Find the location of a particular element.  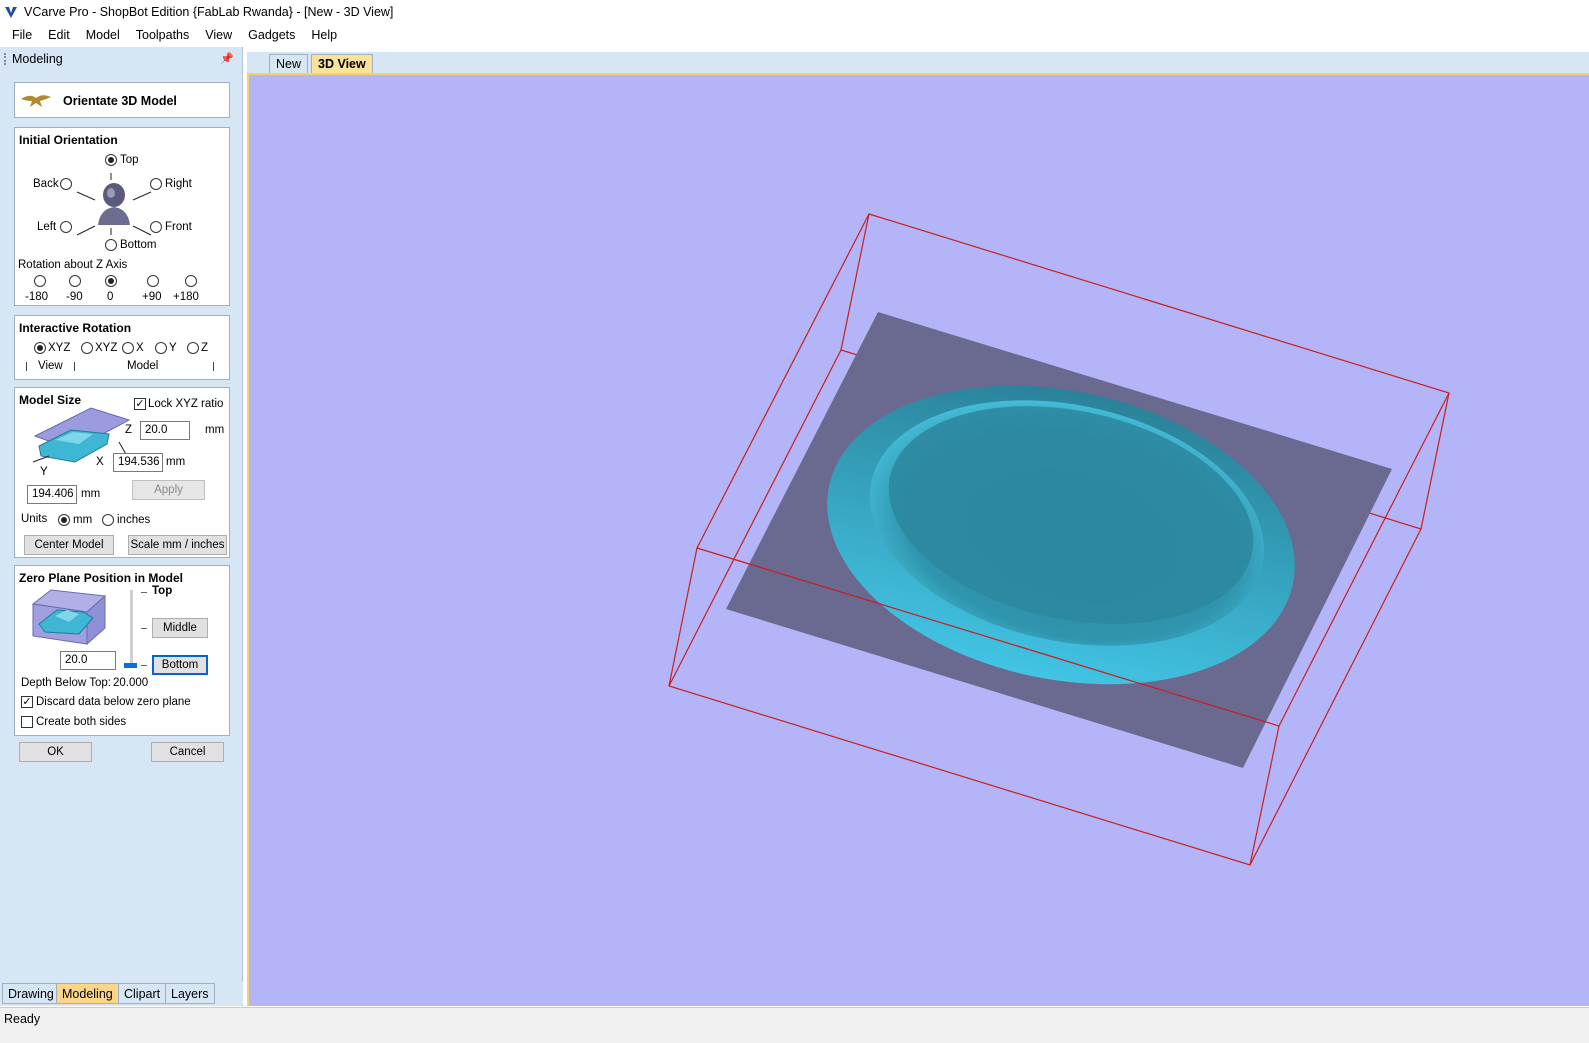

orientation-bottom-radio is located at coordinates (111, 245).